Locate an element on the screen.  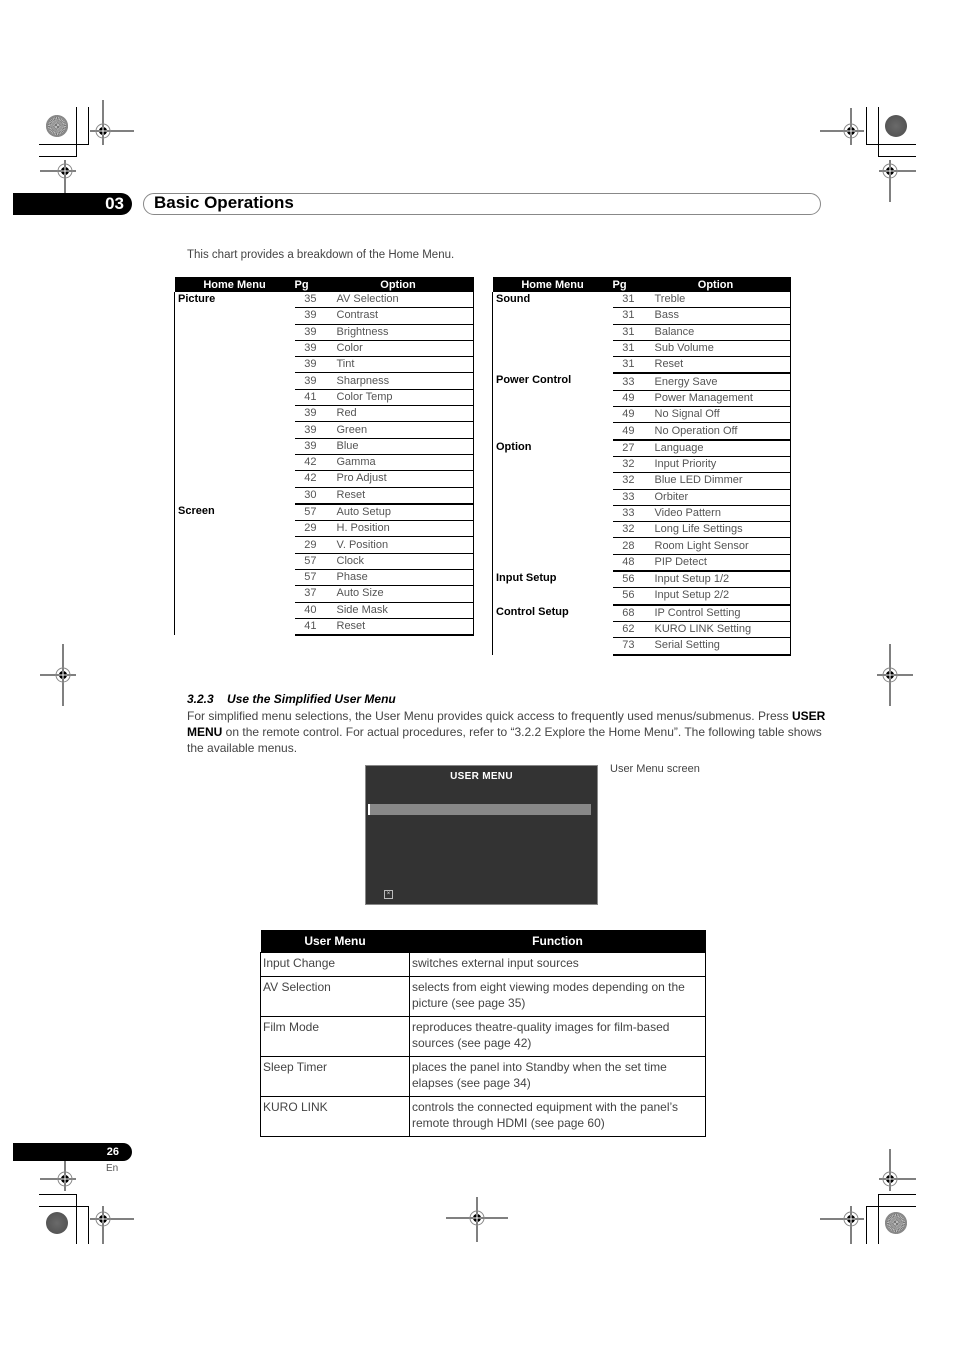
table-row: Control Setup 68 IP Control Setting is located at coordinates (641, 629).